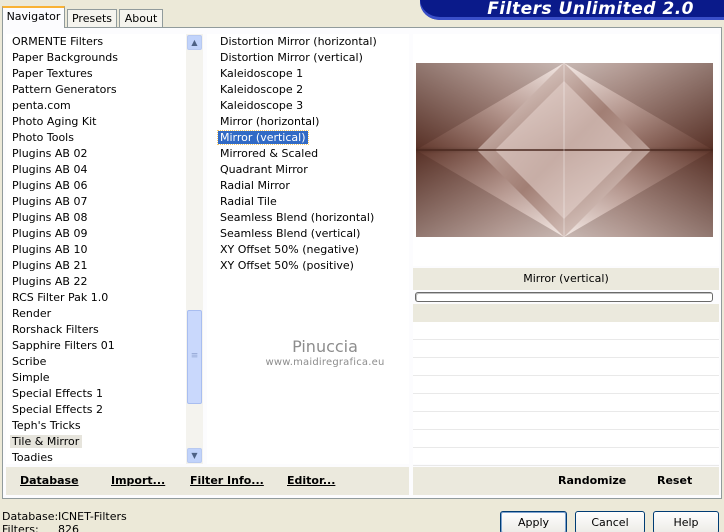  What do you see at coordinates (104, 330) in the screenshot?
I see `category-item: Rorshack Filters` at bounding box center [104, 330].